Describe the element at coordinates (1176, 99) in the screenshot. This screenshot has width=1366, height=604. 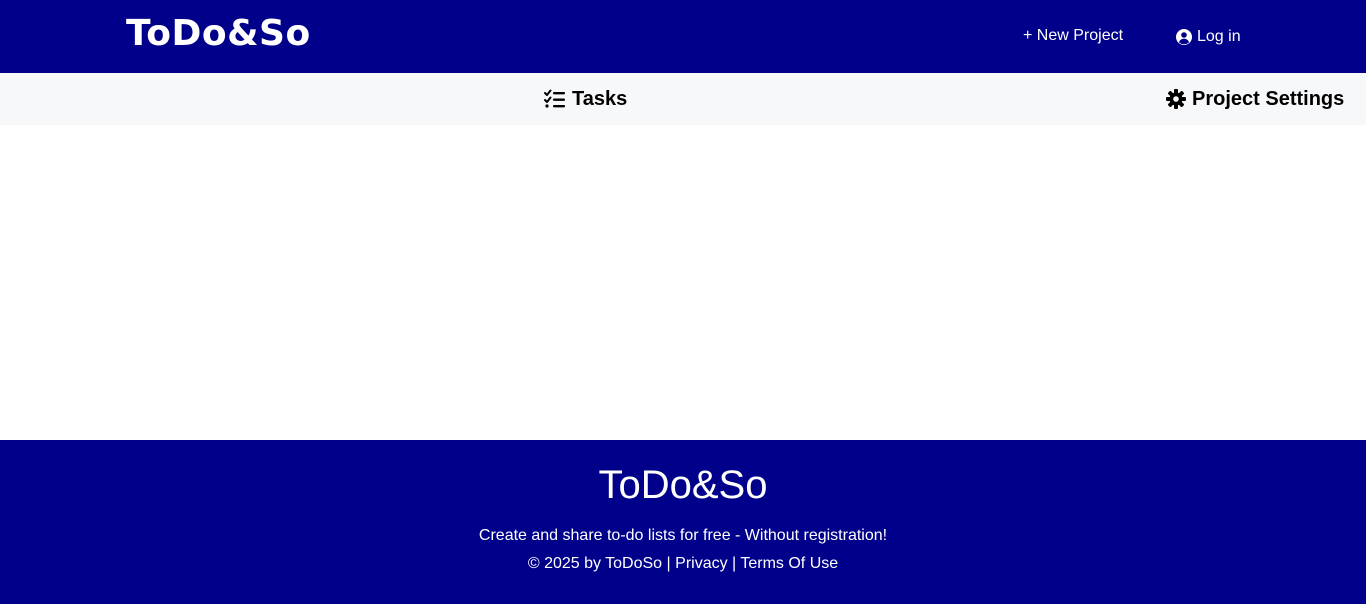
I see `gear-icon` at that location.